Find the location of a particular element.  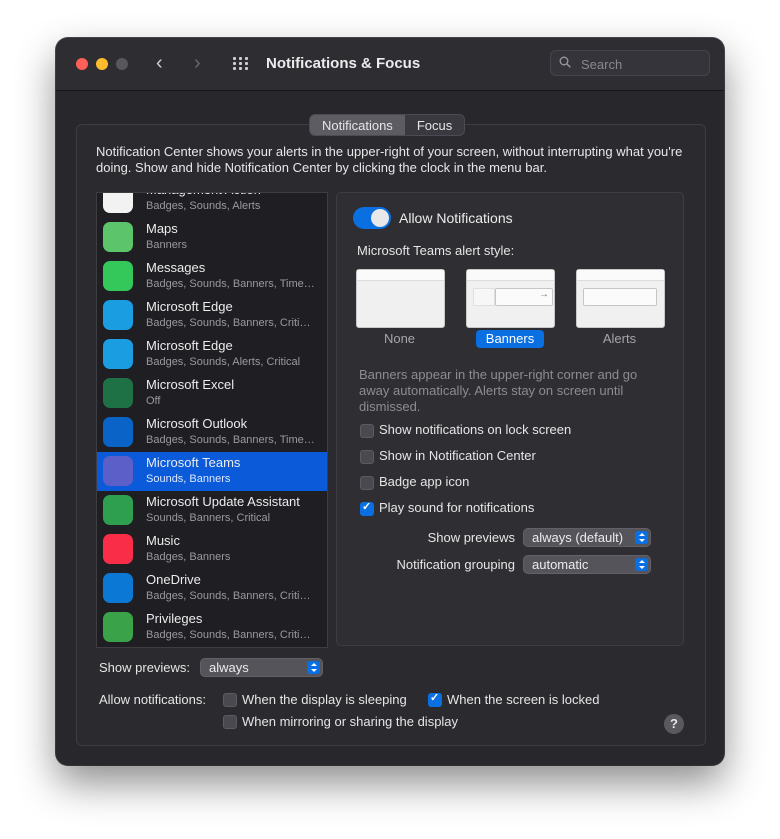

style-alerts-label: Alerts is located at coordinates (619, 338).